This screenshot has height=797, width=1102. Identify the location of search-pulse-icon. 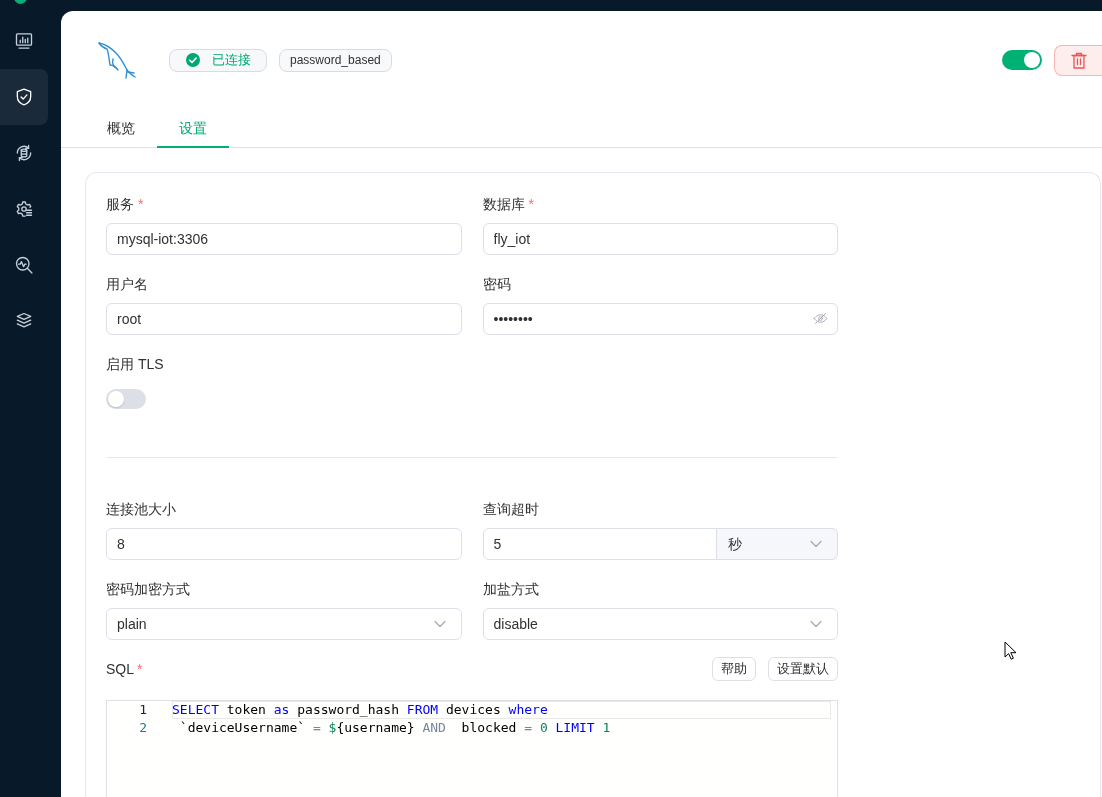
(24, 265).